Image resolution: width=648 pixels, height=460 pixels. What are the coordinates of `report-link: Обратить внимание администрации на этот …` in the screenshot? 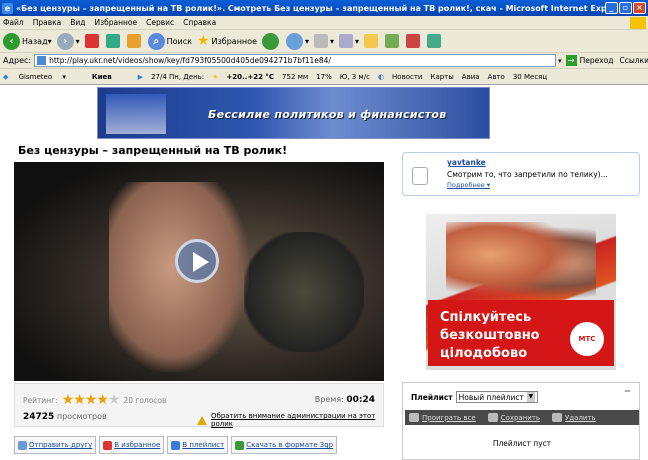 It's located at (290, 420).